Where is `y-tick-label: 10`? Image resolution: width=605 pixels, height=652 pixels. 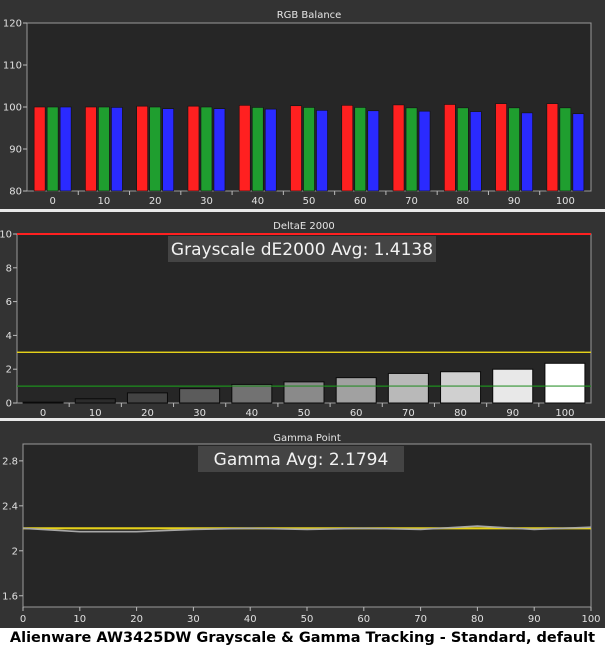 y-tick-label: 10 is located at coordinates (6, 235).